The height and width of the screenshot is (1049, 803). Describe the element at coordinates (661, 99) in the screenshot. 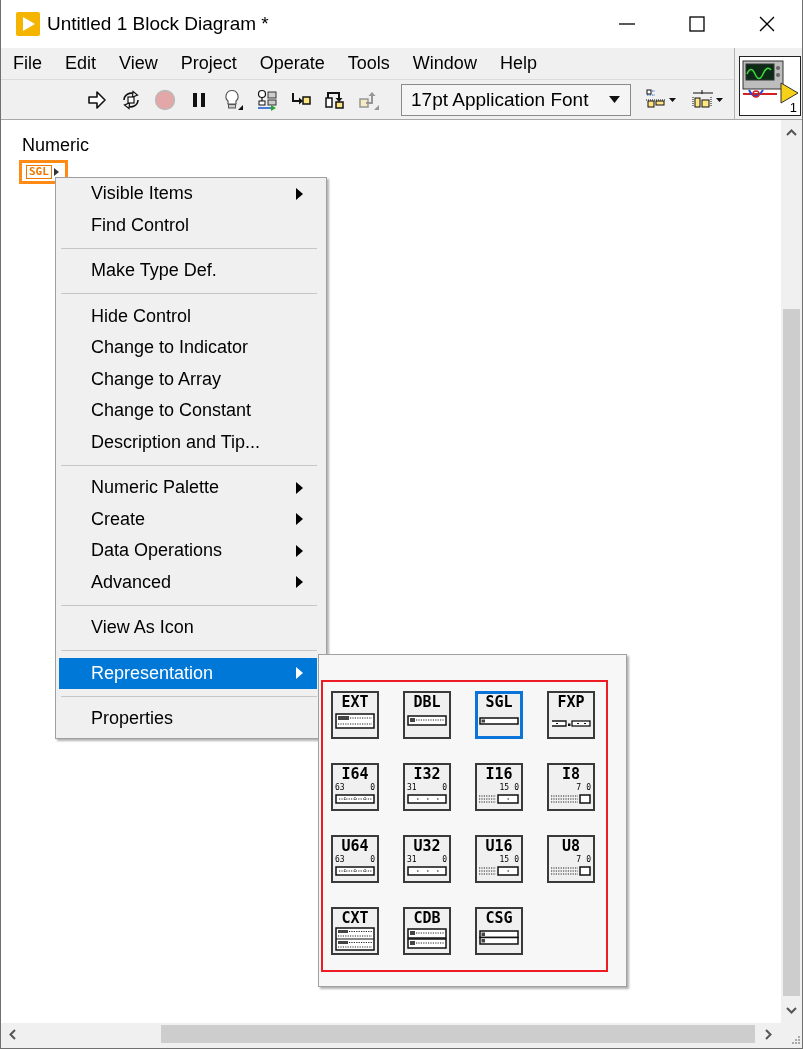

I see `align-objects-icon` at that location.